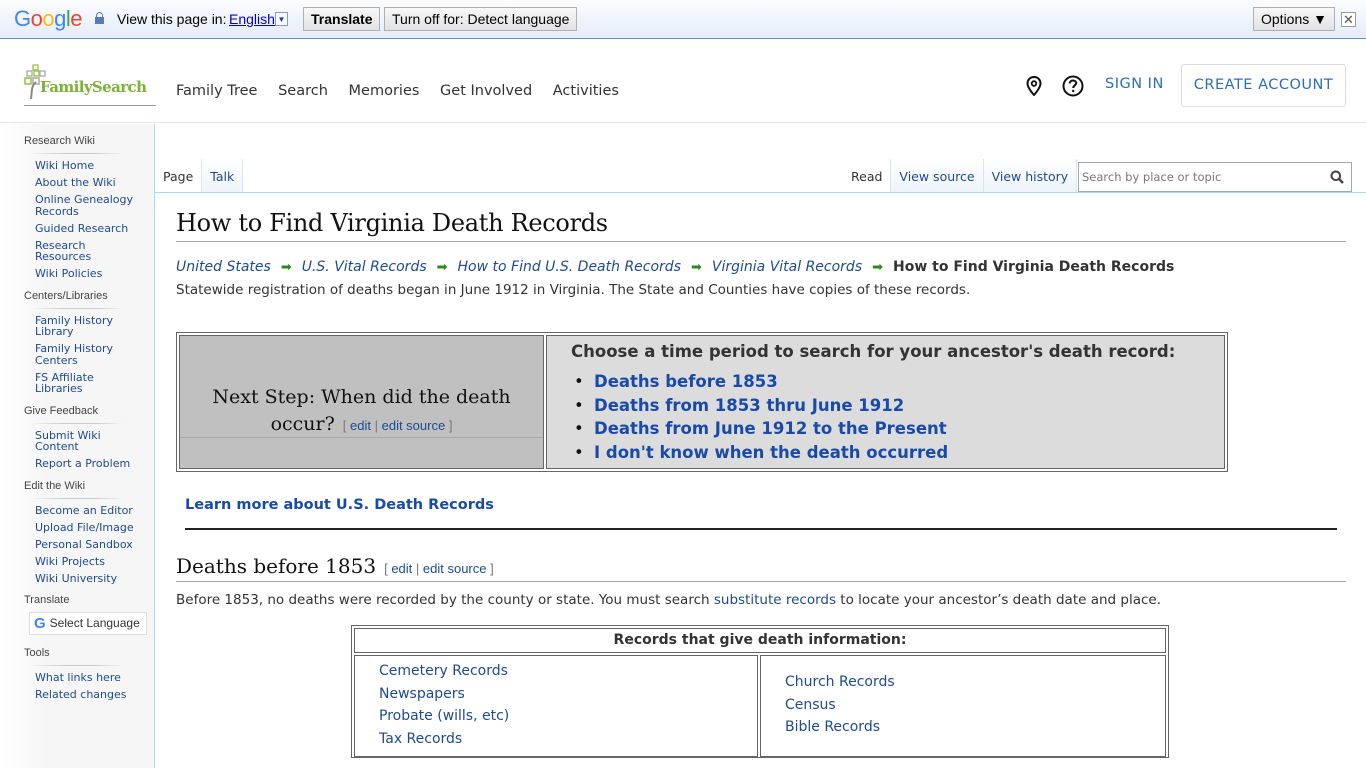 This screenshot has height=768, width=1366. I want to click on create-account-button: CREATE ACCOUNT, so click(1263, 85).